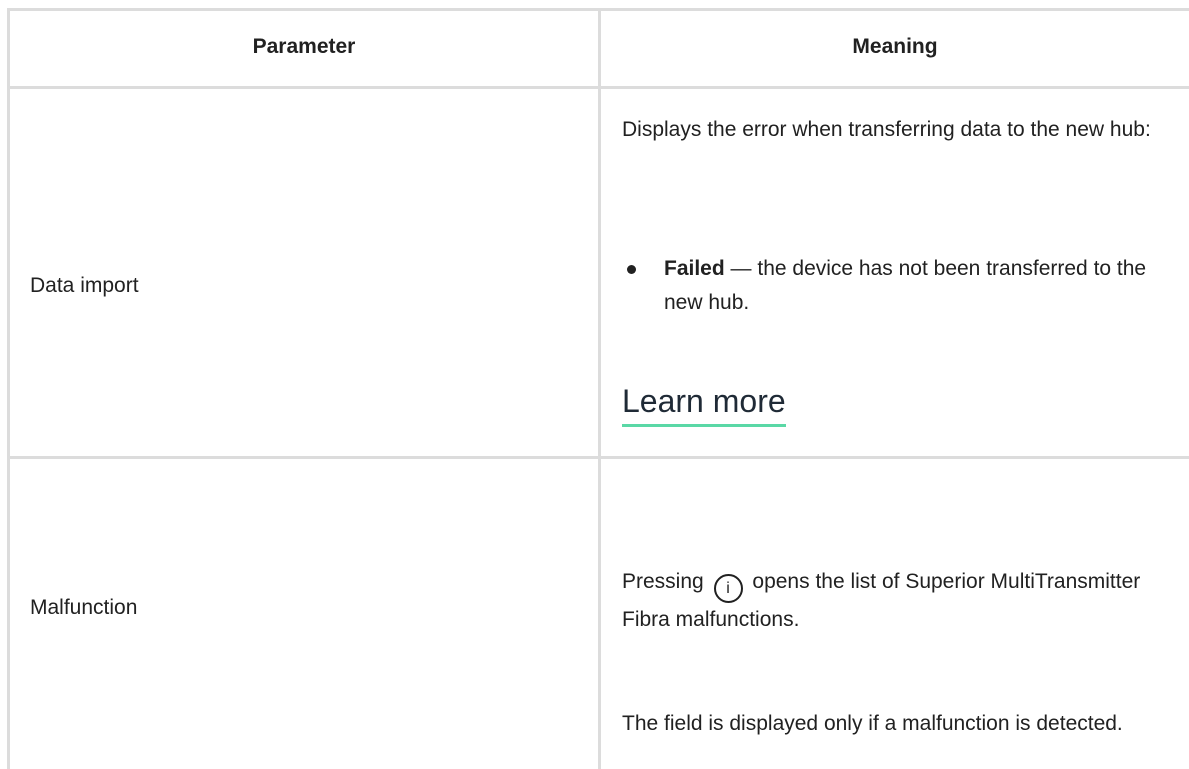 This screenshot has width=1189, height=769. Describe the element at coordinates (304, 46) in the screenshot. I see `column-header-parameter: Parameter` at that location.